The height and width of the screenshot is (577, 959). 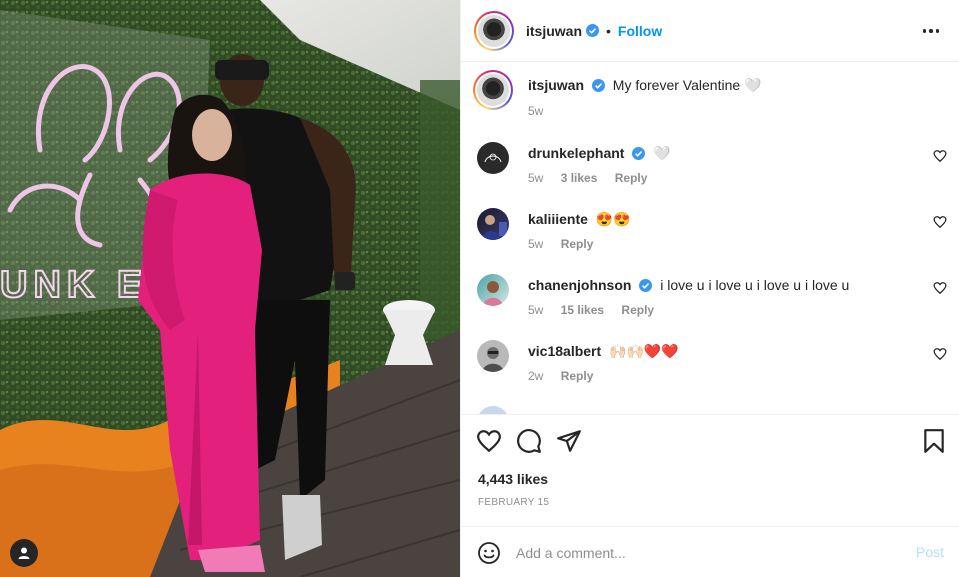 What do you see at coordinates (706, 553) in the screenshot?
I see `comment-input` at bounding box center [706, 553].